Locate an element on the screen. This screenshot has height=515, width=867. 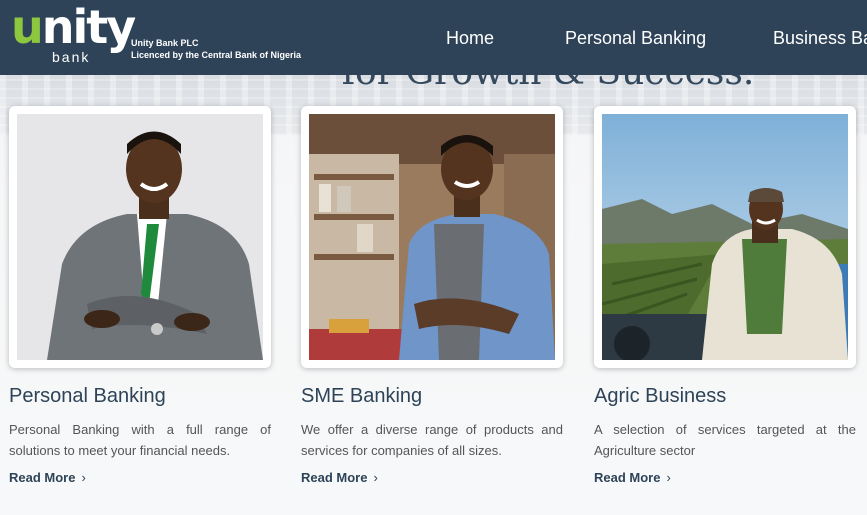
sme-banking-photo is located at coordinates (432, 237).